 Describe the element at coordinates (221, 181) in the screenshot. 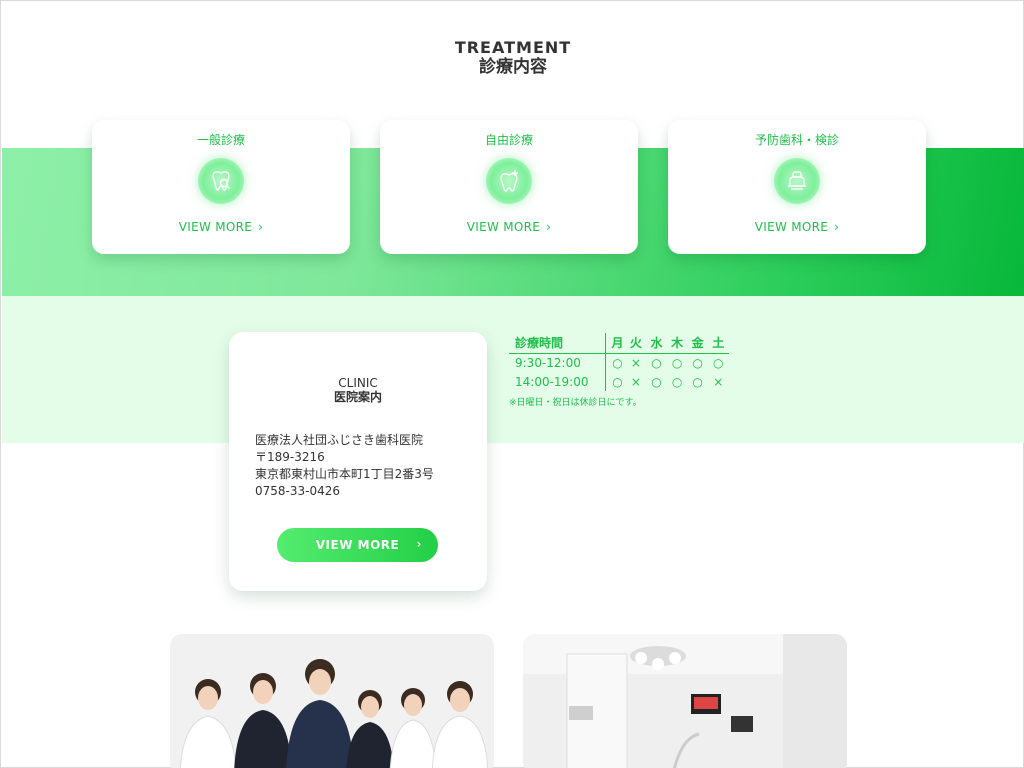

I see `tooth-magnifier-icon` at that location.